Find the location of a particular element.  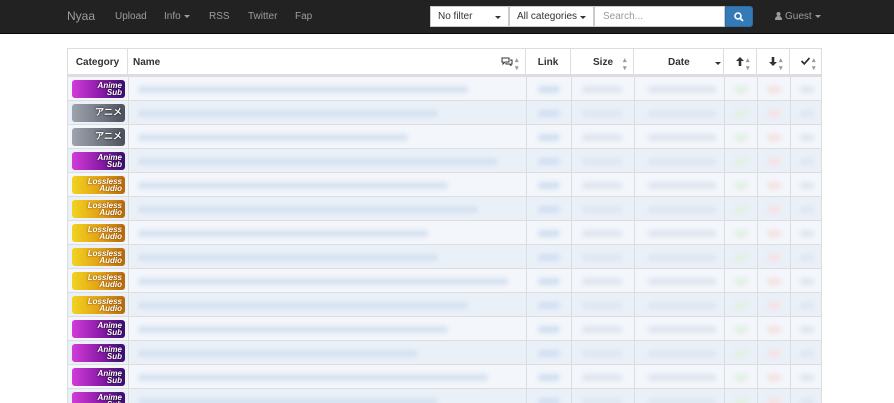

nav-info: Info is located at coordinates (177, 16).